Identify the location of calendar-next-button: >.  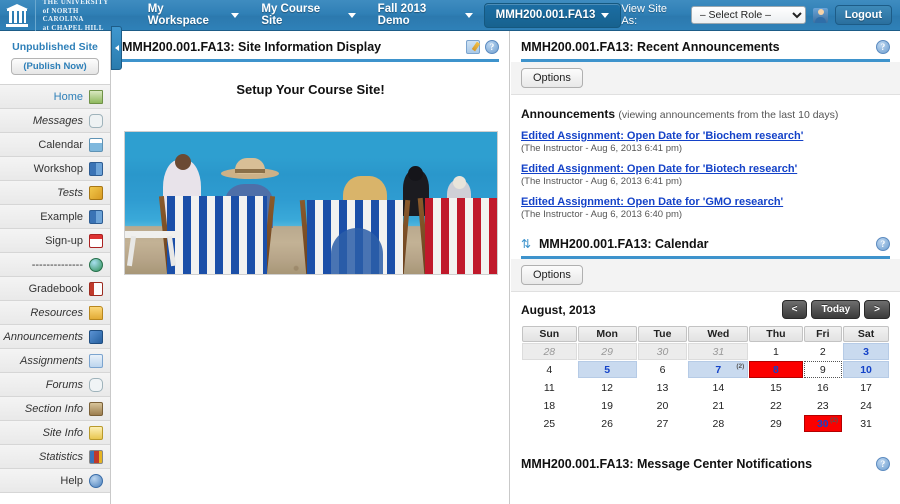
(877, 309).